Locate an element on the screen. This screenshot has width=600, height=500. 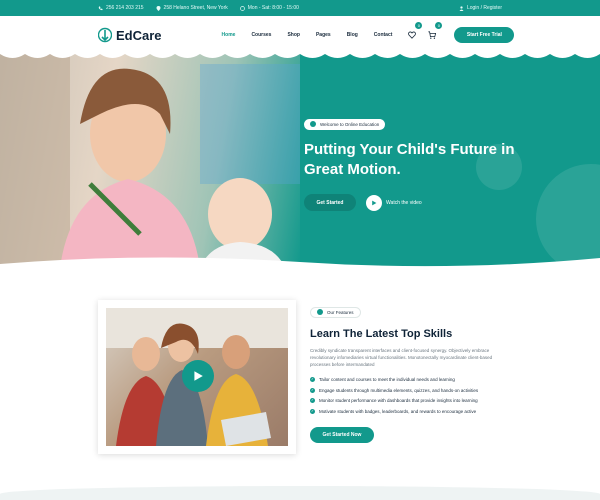
user-icon is located at coordinates (461, 8).